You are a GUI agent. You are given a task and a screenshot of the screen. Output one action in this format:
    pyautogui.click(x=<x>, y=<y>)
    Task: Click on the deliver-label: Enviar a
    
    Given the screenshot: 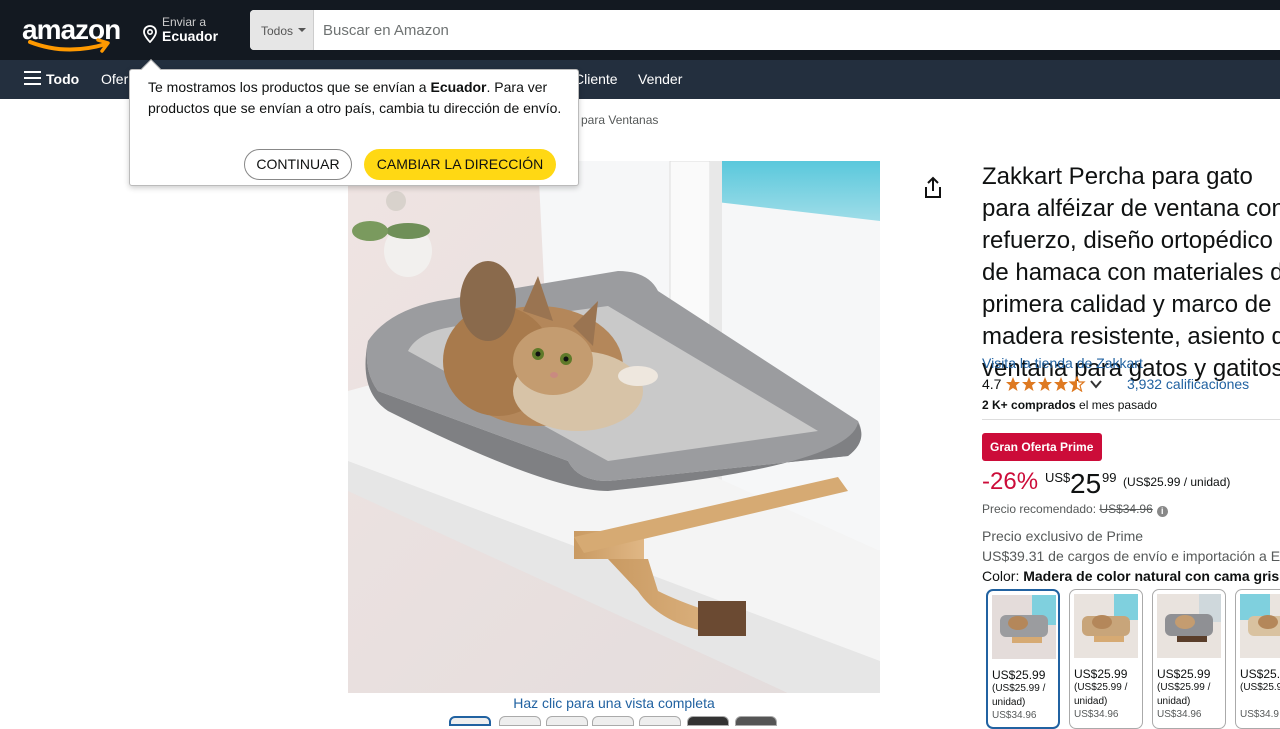 What is the action you would take?
    pyautogui.click(x=184, y=22)
    